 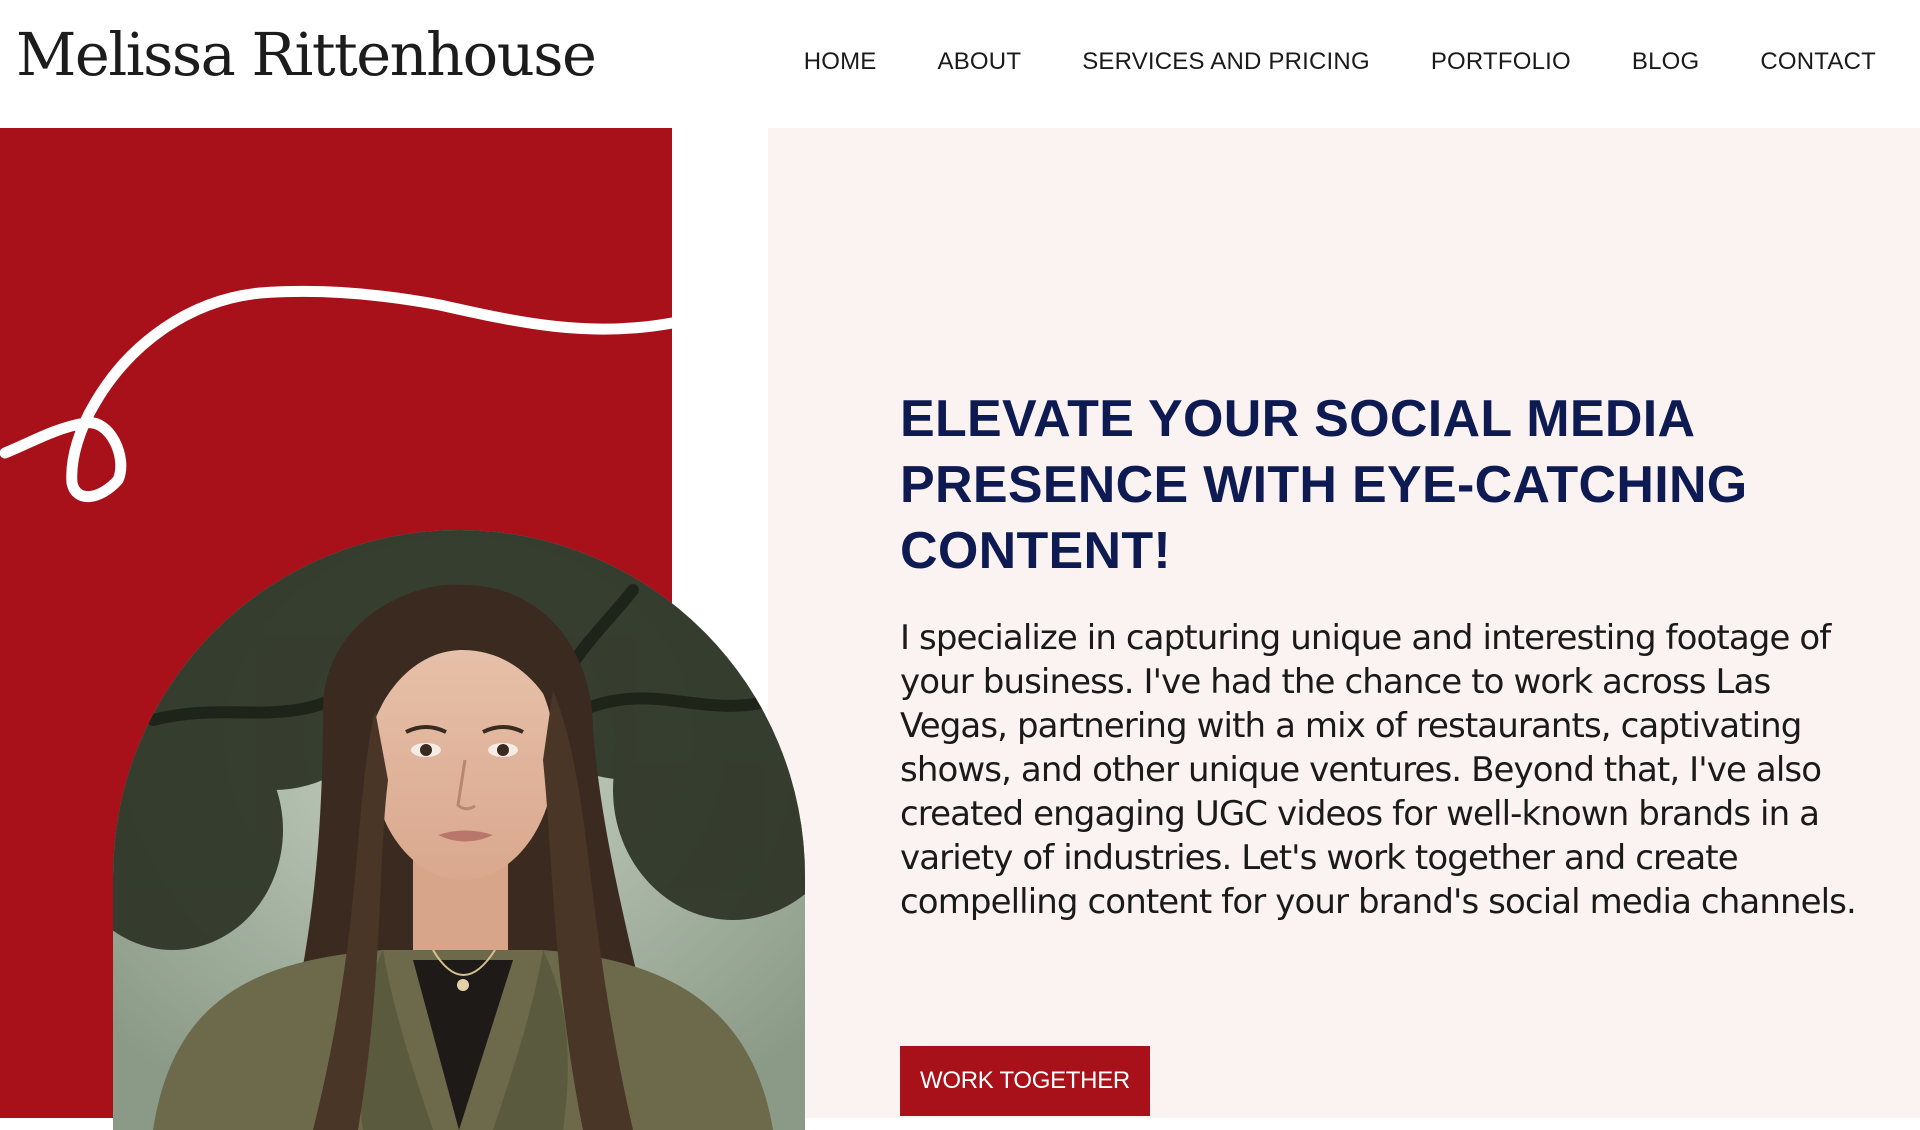 What do you see at coordinates (980, 62) in the screenshot?
I see `nav-item-about: ABOUT` at bounding box center [980, 62].